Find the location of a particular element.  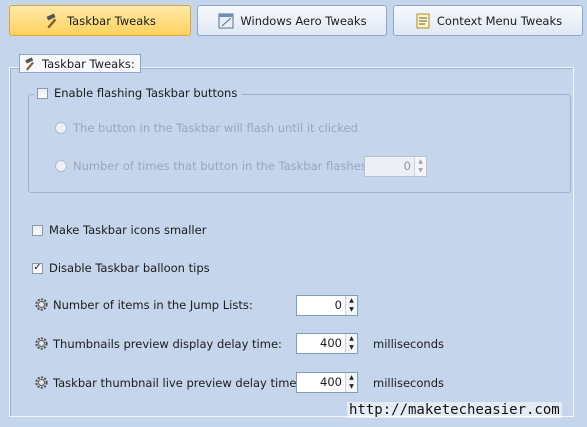

setting-label: Number of items in the Jump Lists: is located at coordinates (153, 304).